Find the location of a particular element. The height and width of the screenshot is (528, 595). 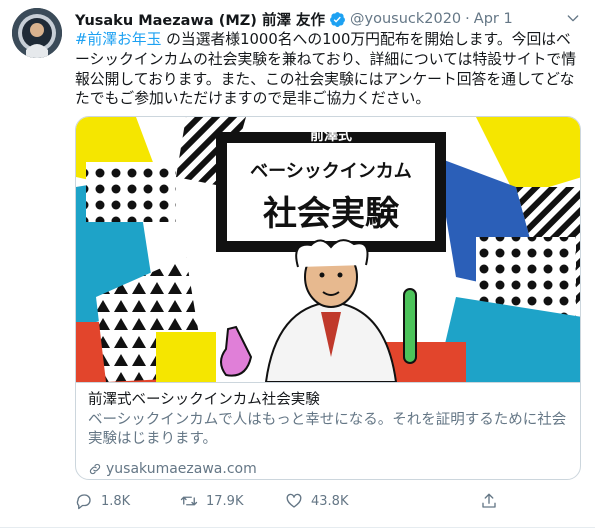

card-image-line1: ベーシックインカム is located at coordinates (331, 171).